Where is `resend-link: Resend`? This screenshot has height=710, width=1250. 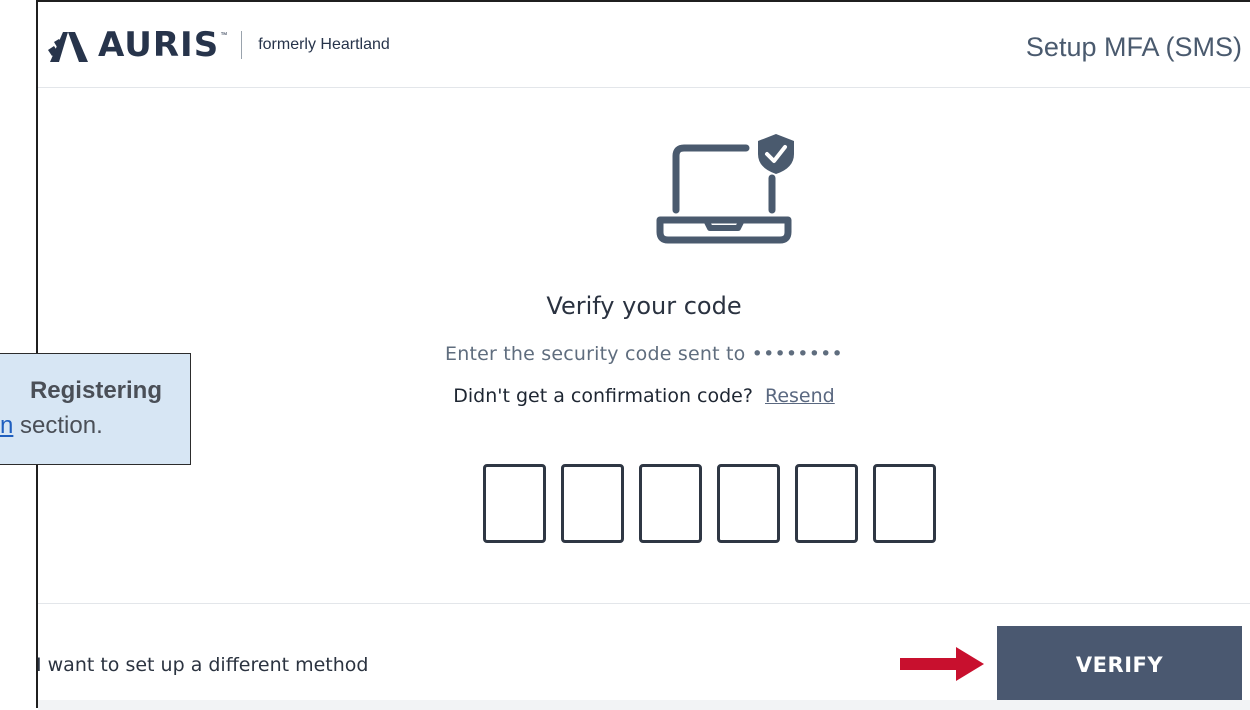
resend-link: Resend is located at coordinates (800, 396).